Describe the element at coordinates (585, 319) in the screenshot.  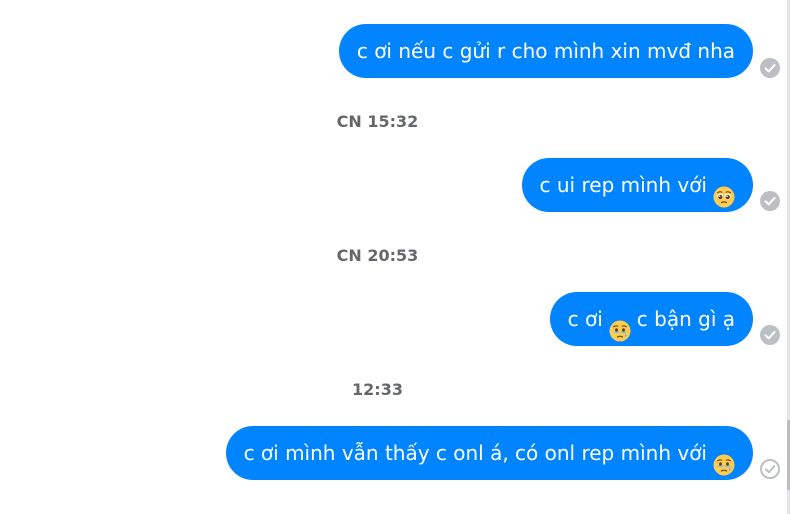
I see `message-text: c ơi` at that location.